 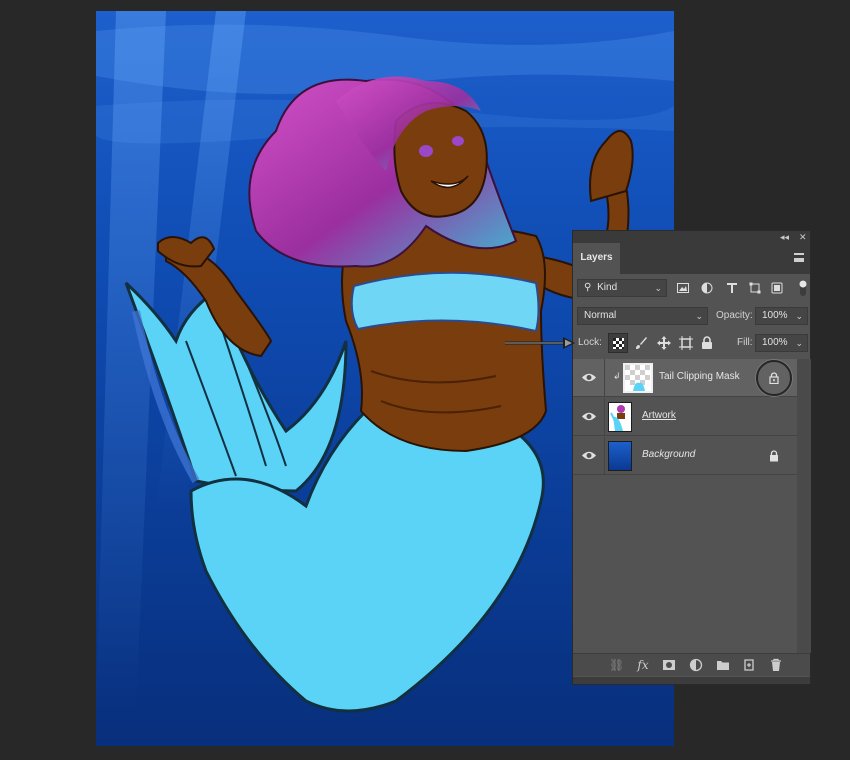 I want to click on lock-all-icon, so click(x=707, y=343).